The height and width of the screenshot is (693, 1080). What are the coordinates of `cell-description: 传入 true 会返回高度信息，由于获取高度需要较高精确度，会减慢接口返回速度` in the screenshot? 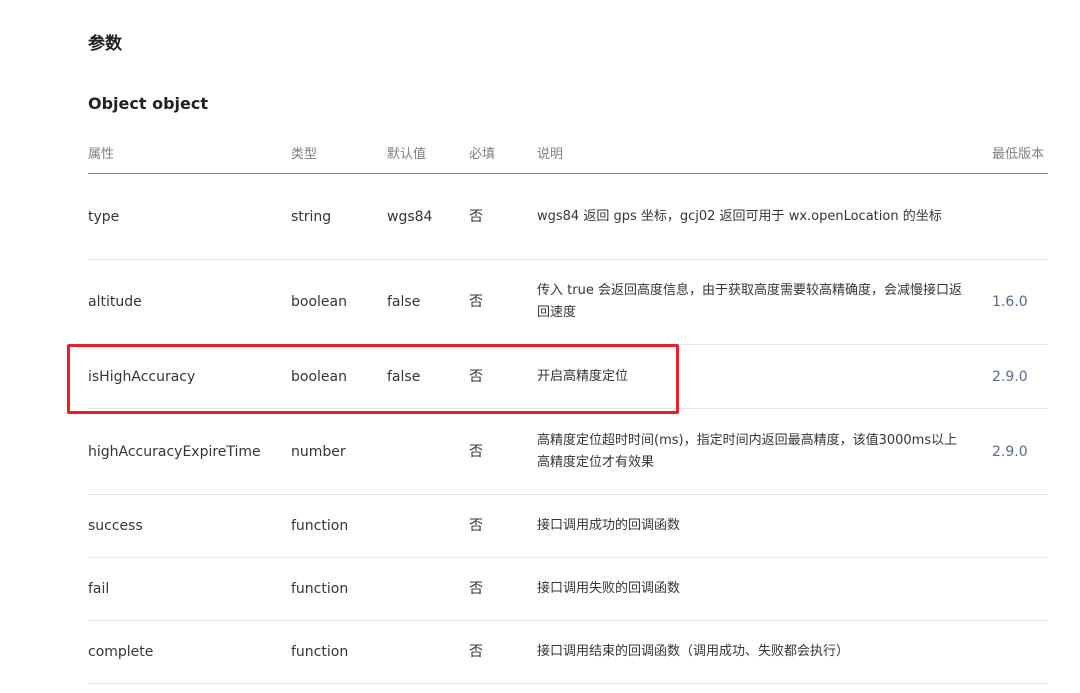 It's located at (764, 302).